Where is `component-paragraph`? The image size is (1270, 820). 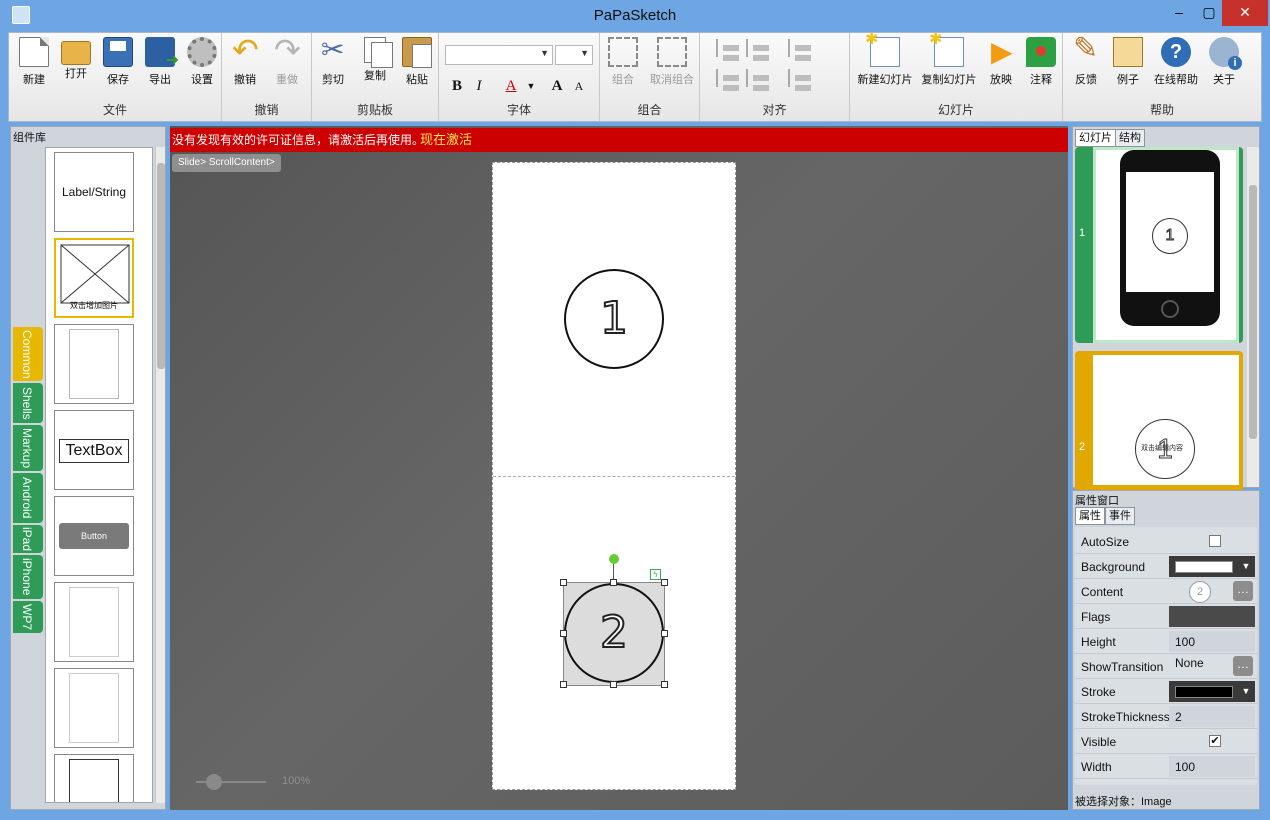
component-paragraph is located at coordinates (94, 622).